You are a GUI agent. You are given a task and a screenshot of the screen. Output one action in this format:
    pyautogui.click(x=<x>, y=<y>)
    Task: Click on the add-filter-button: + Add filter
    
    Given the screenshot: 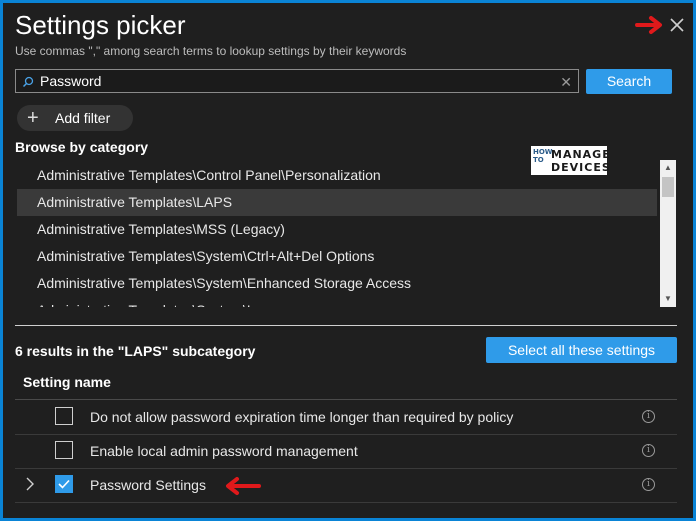 What is the action you would take?
    pyautogui.click(x=75, y=118)
    